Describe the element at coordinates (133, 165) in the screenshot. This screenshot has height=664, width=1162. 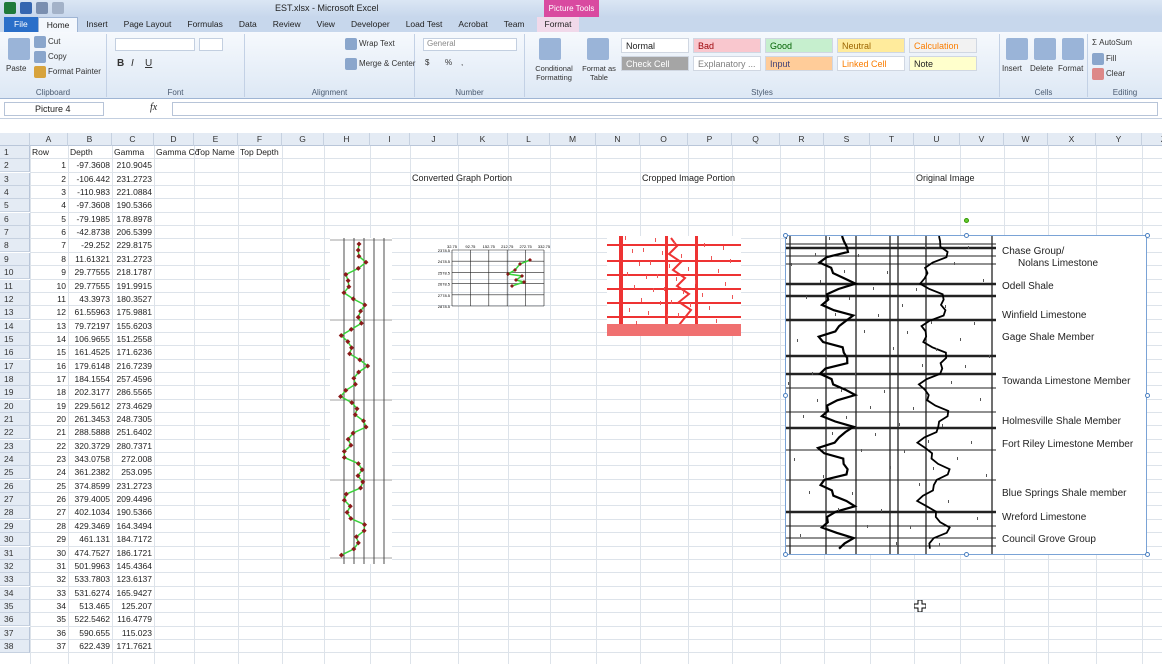
I see `cell-gamma: 210.9045` at that location.